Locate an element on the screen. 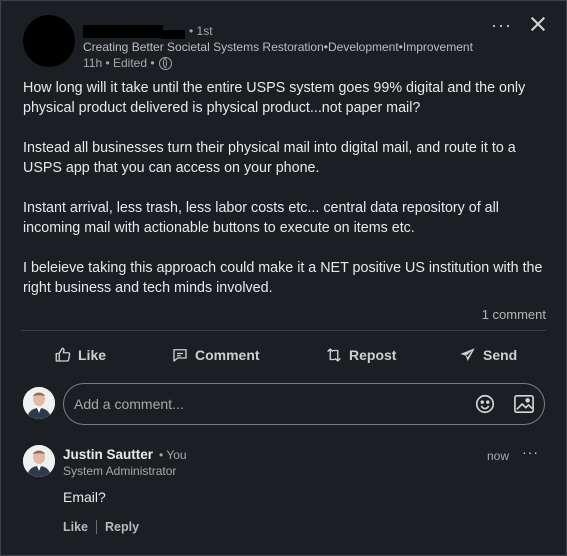 This screenshot has width=567, height=556. commenter-avatar is located at coordinates (39, 461).